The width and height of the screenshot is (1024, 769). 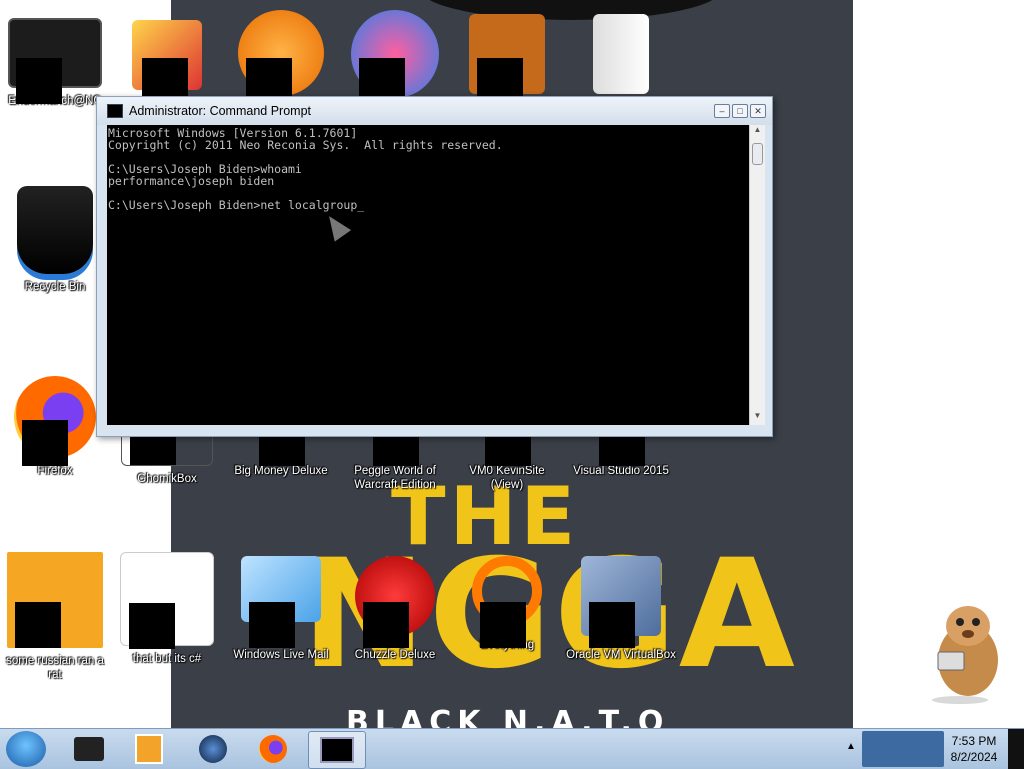 I want to click on notepad-icon, so click(x=55, y=61).